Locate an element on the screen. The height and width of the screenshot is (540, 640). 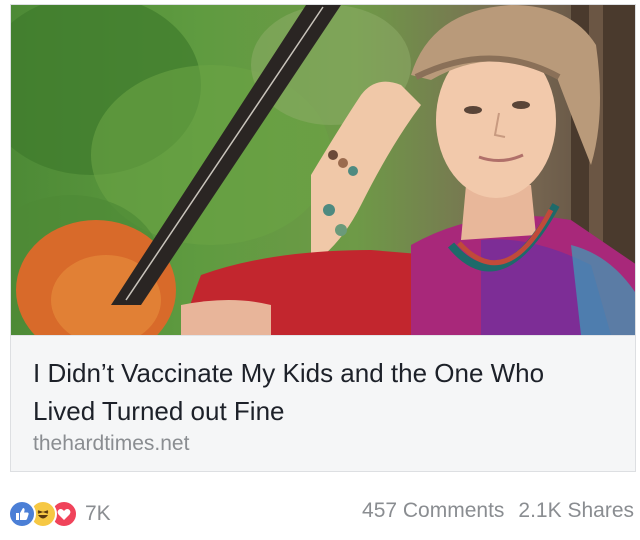
shares-count: 2.1K Shares is located at coordinates (576, 511).